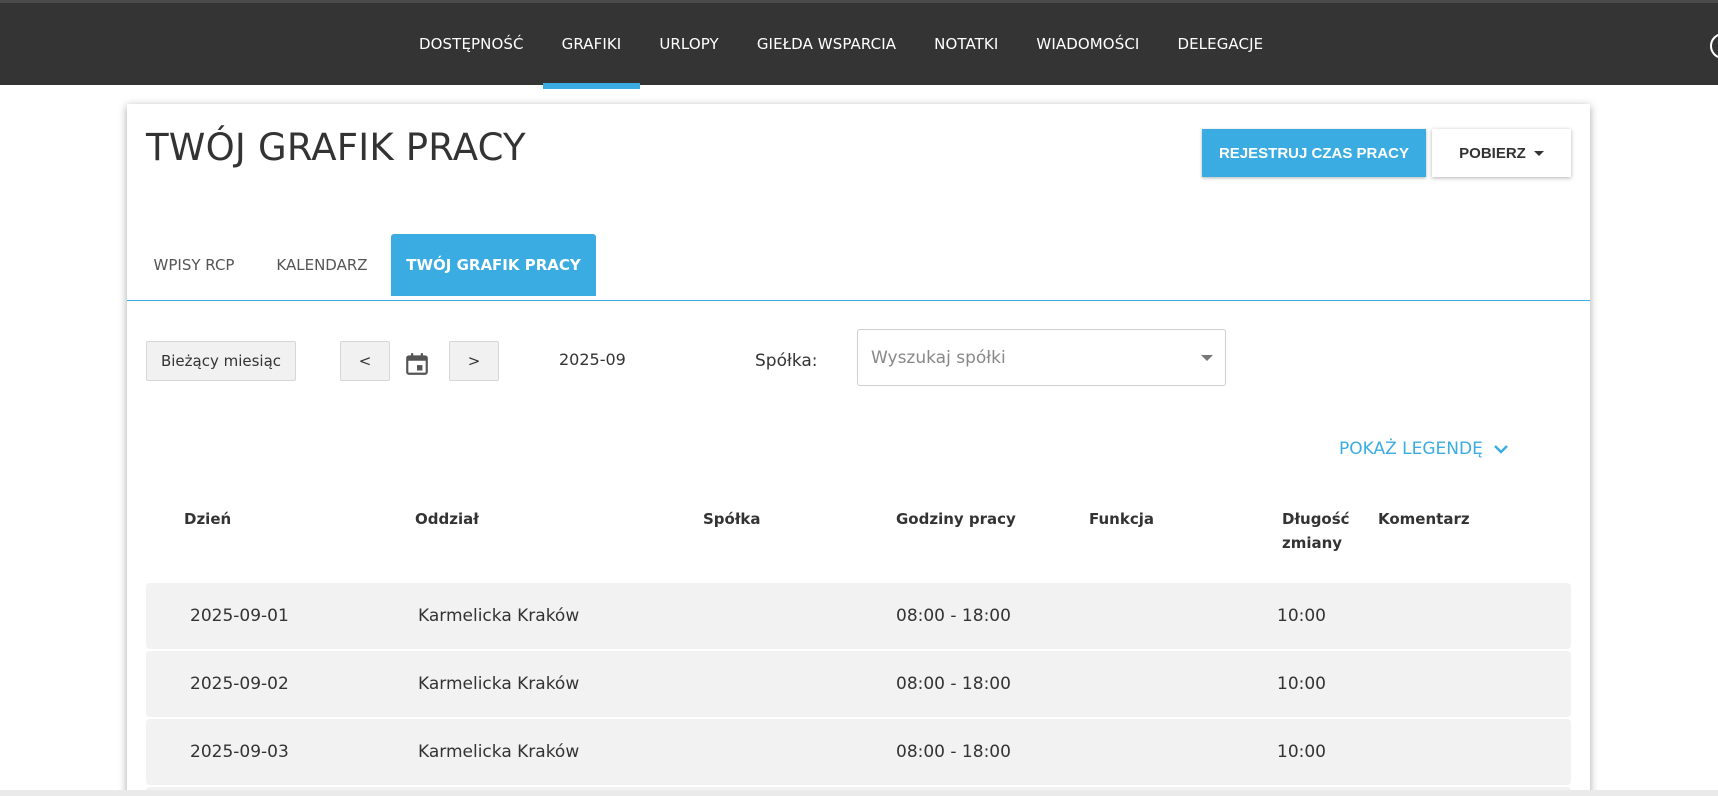 This screenshot has width=1718, height=796. Describe the element at coordinates (1312, 543) in the screenshot. I see `shift-length-header-line2: zmiany` at that location.